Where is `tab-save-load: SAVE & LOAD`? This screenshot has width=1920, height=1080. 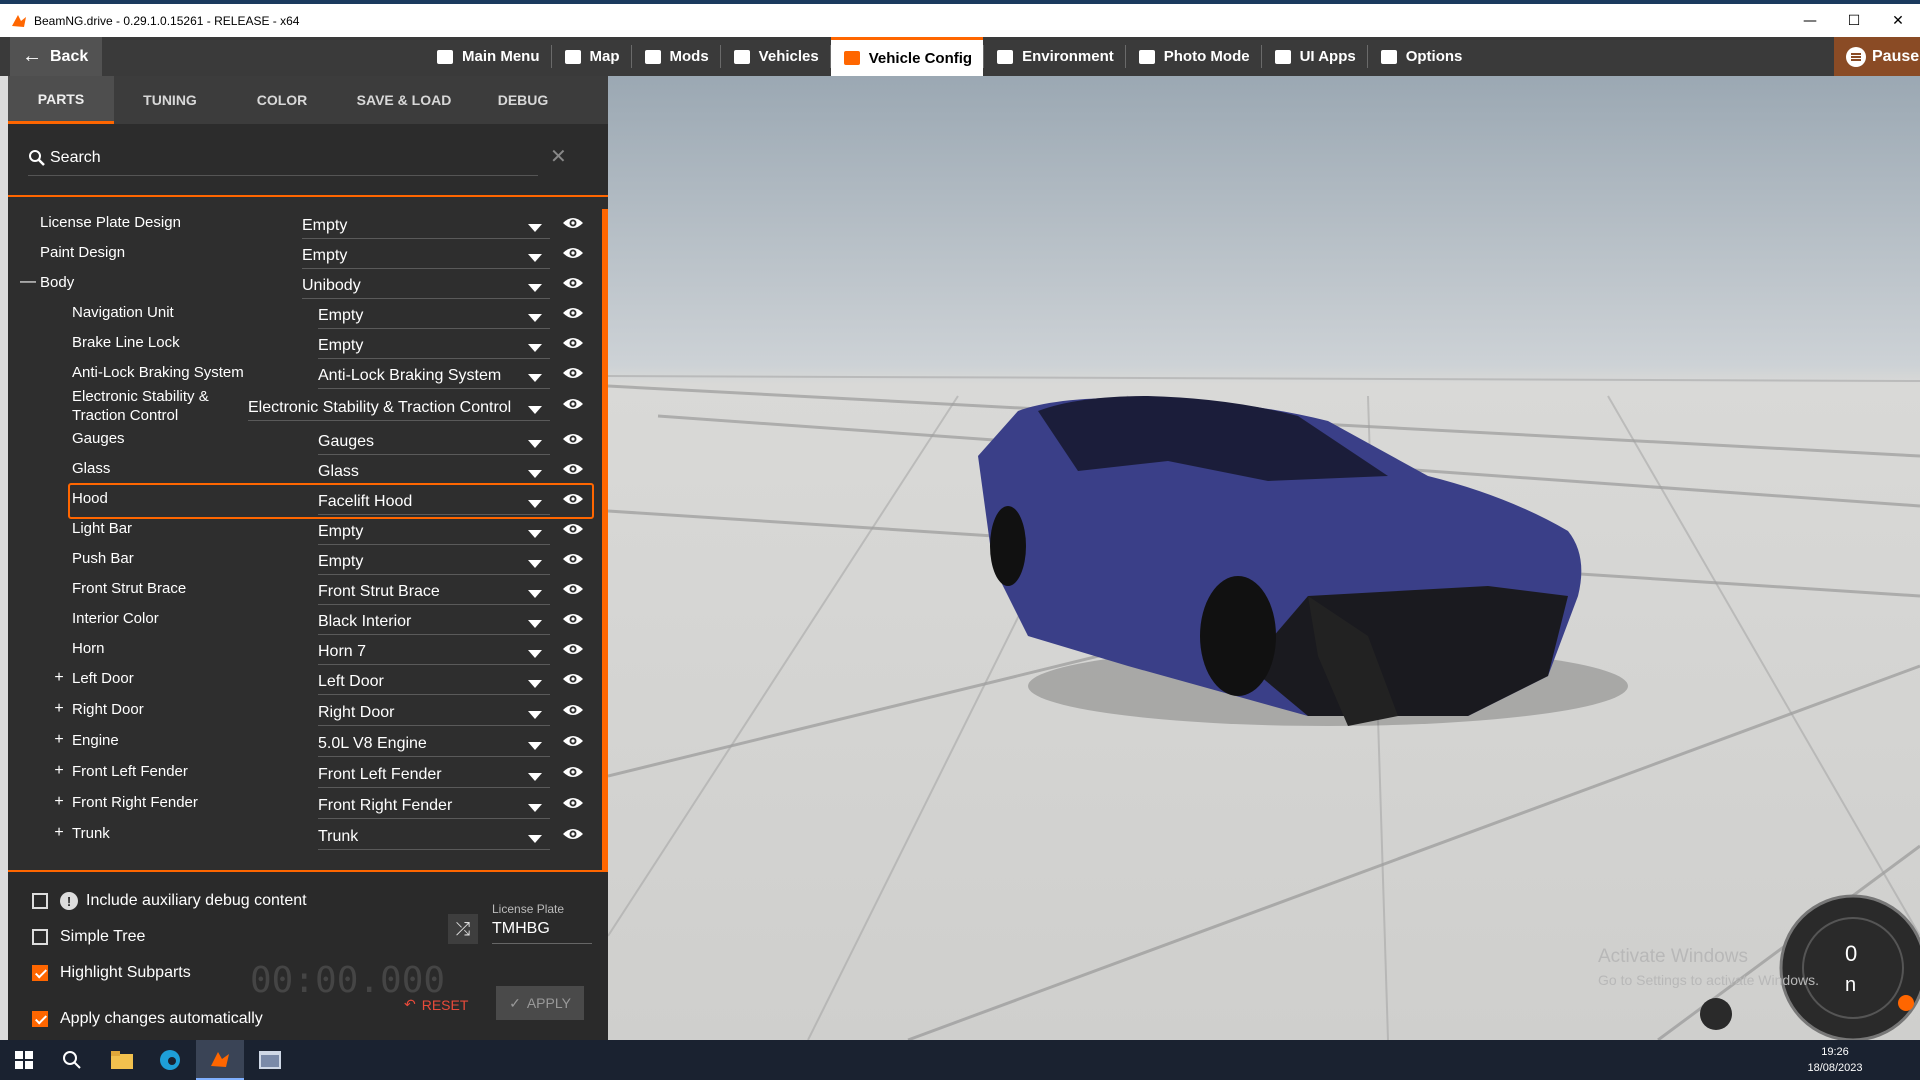 tab-save-load: SAVE & LOAD is located at coordinates (404, 100).